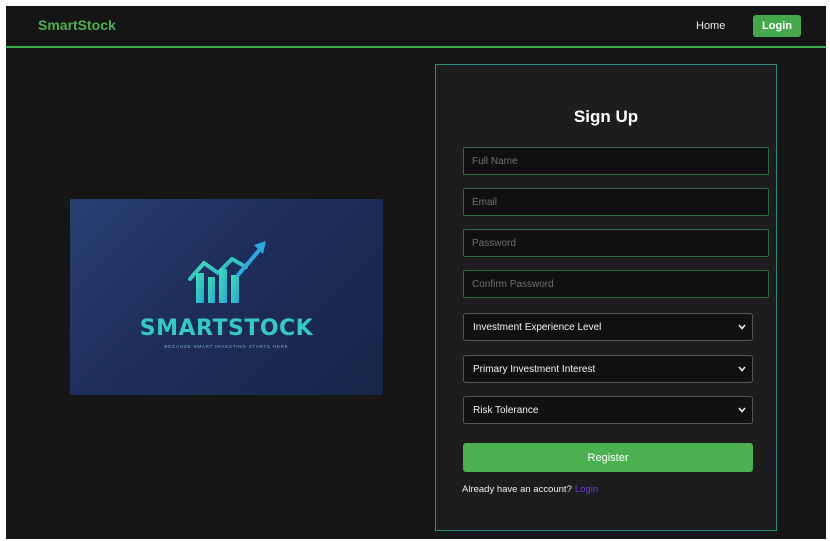 The width and height of the screenshot is (830, 541). Describe the element at coordinates (710, 26) in the screenshot. I see `nav-home-link: Home` at that location.